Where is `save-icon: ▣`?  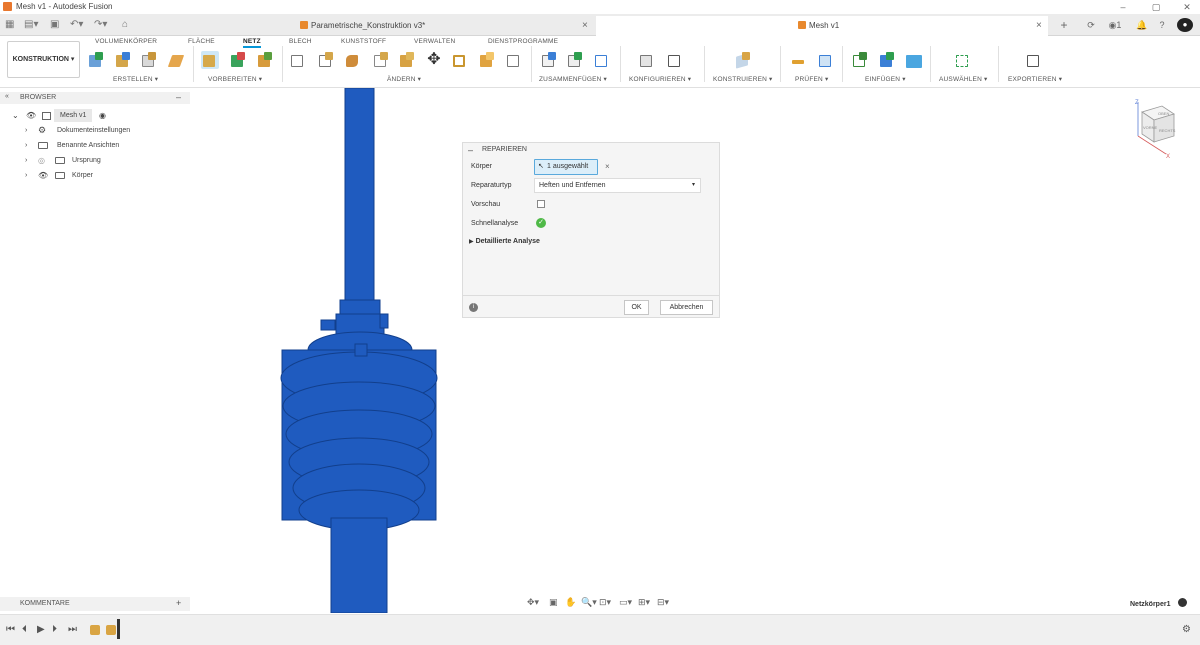 save-icon: ▣ is located at coordinates (54, 25).